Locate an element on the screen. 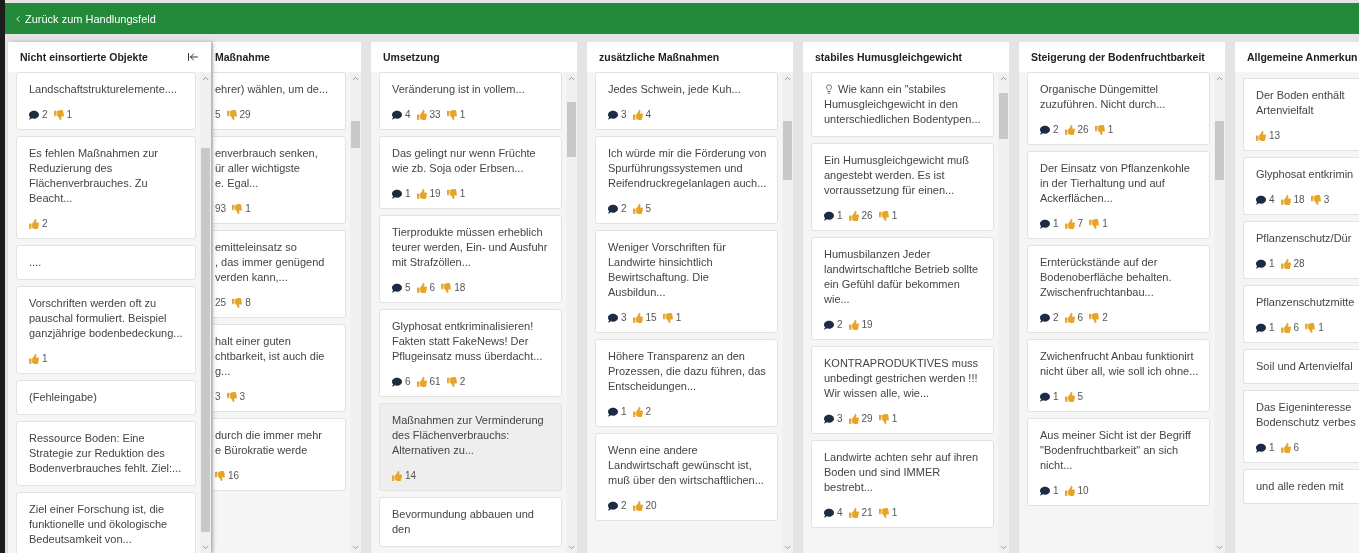 The height and width of the screenshot is (553, 1359). column-title: zusätzliche Maßnahmen is located at coordinates (660, 57).